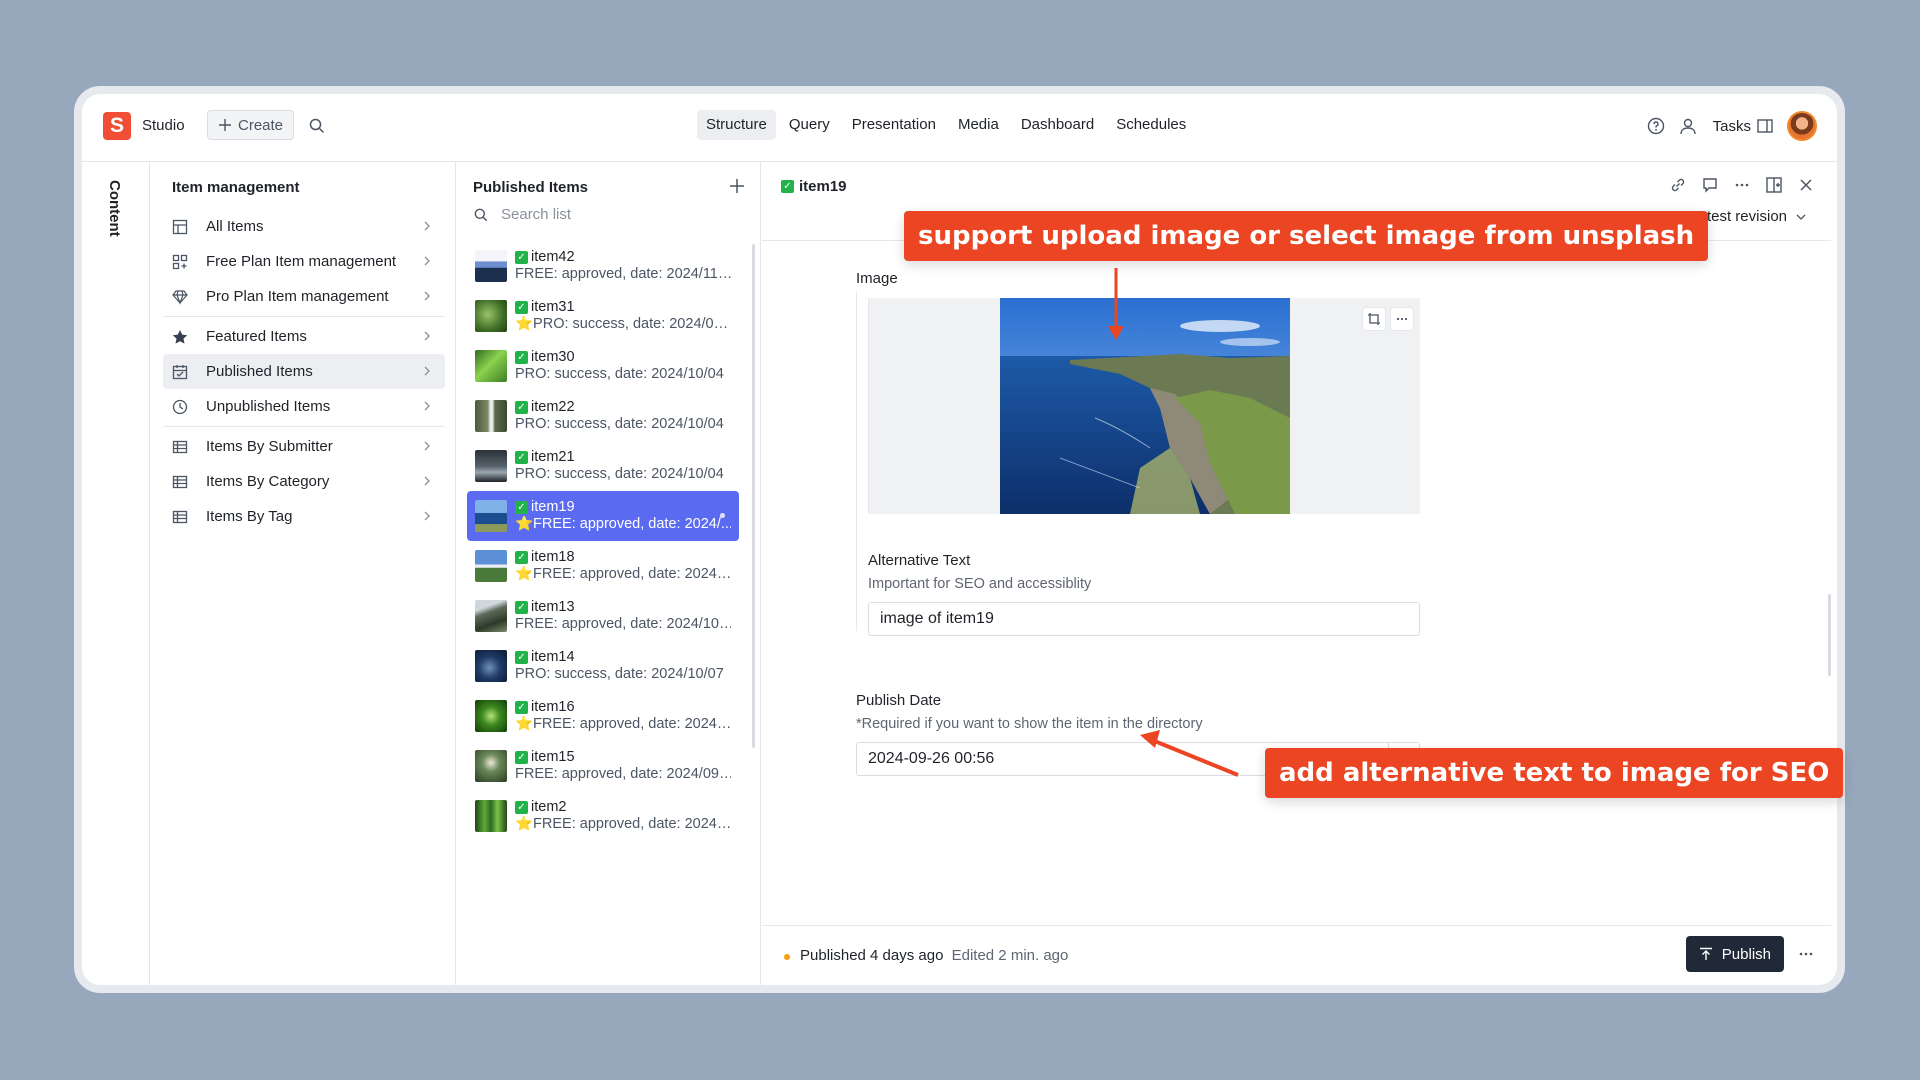  Describe the element at coordinates (1678, 185) in the screenshot. I see `link-icon` at that location.